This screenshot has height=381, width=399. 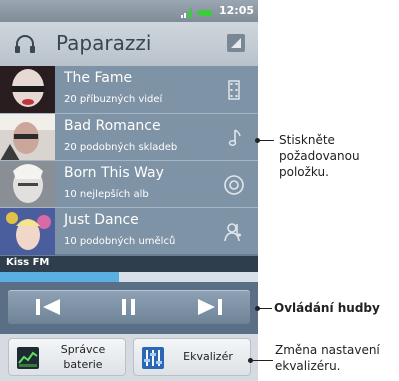 What do you see at coordinates (304, 172) in the screenshot?
I see `callout-select-line3: položku.` at bounding box center [304, 172].